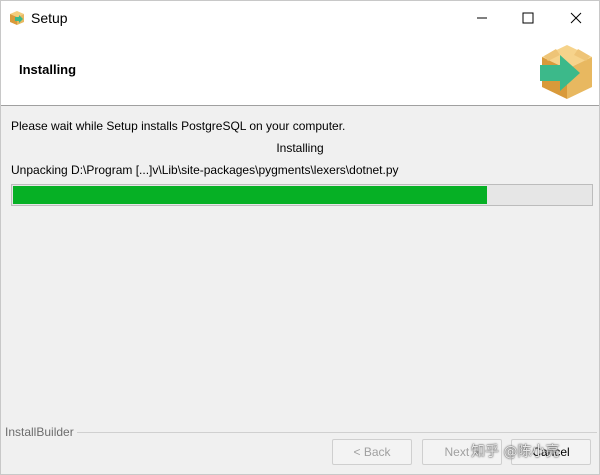  What do you see at coordinates (334, 432) in the screenshot?
I see `footer-divider` at bounding box center [334, 432].